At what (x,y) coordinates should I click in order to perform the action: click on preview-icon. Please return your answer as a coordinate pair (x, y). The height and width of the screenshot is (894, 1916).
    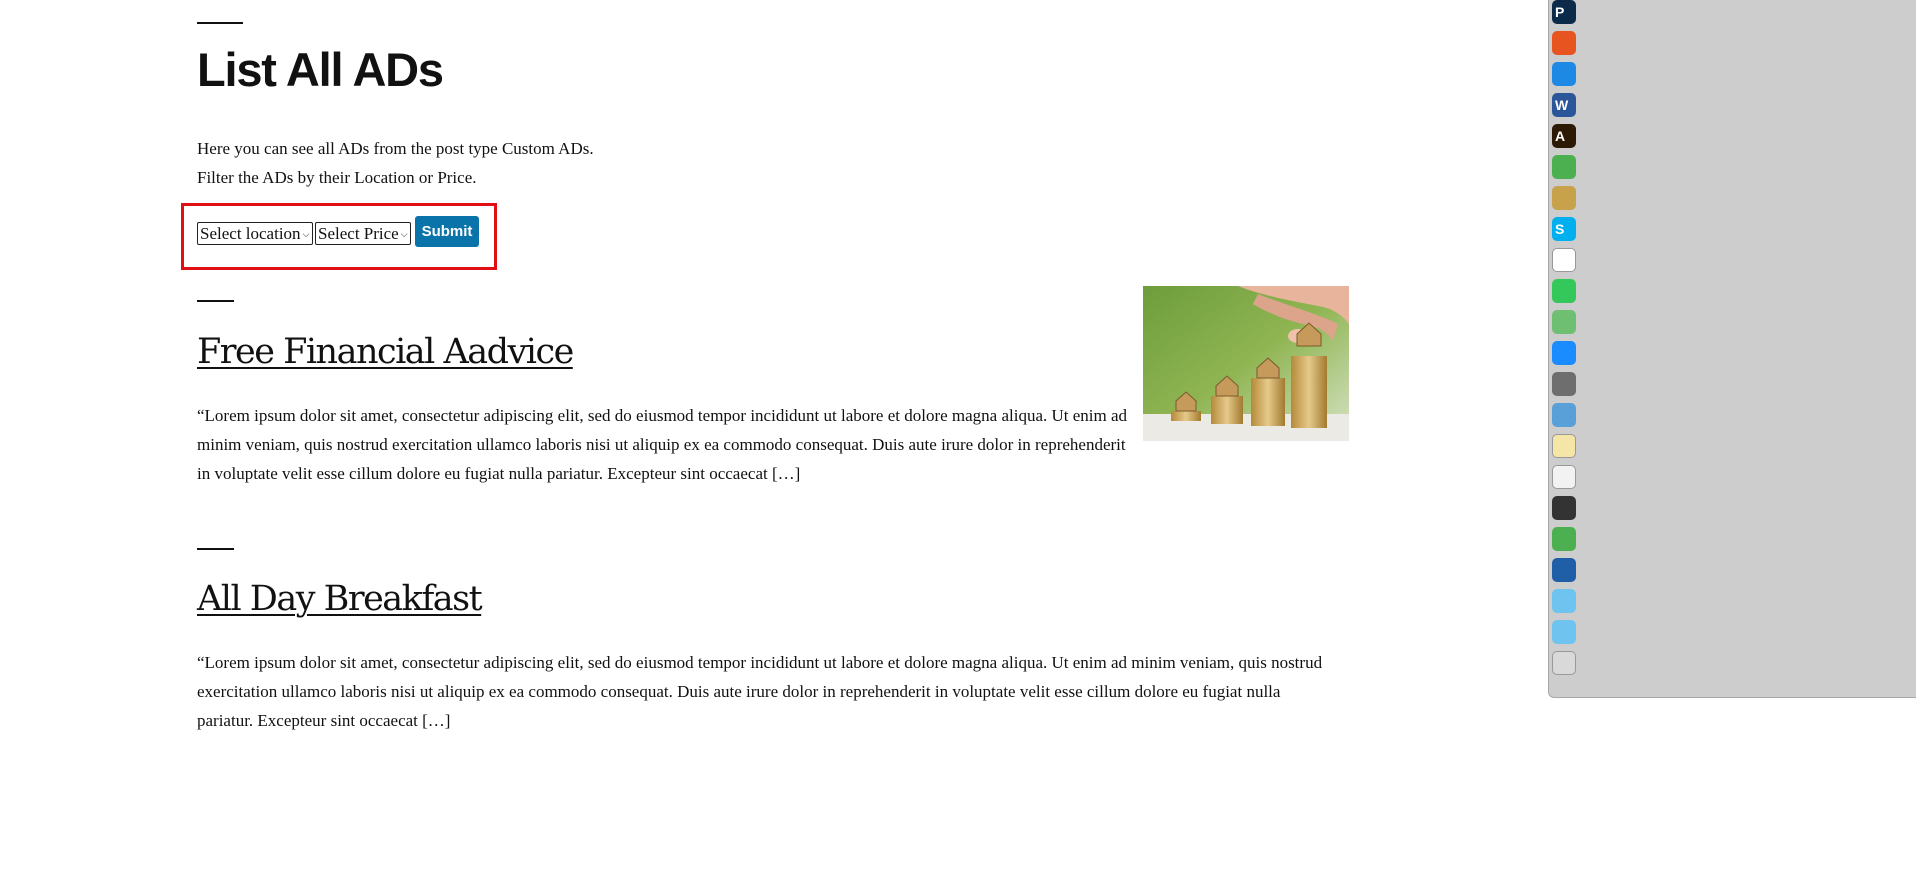
    Looking at the image, I should click on (1564, 415).